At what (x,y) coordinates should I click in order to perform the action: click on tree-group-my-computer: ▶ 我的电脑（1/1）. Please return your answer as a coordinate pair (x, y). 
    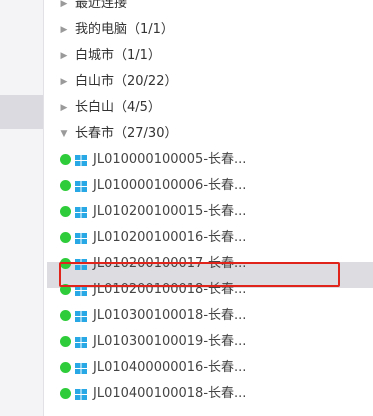
    Looking at the image, I should click on (208, 30).